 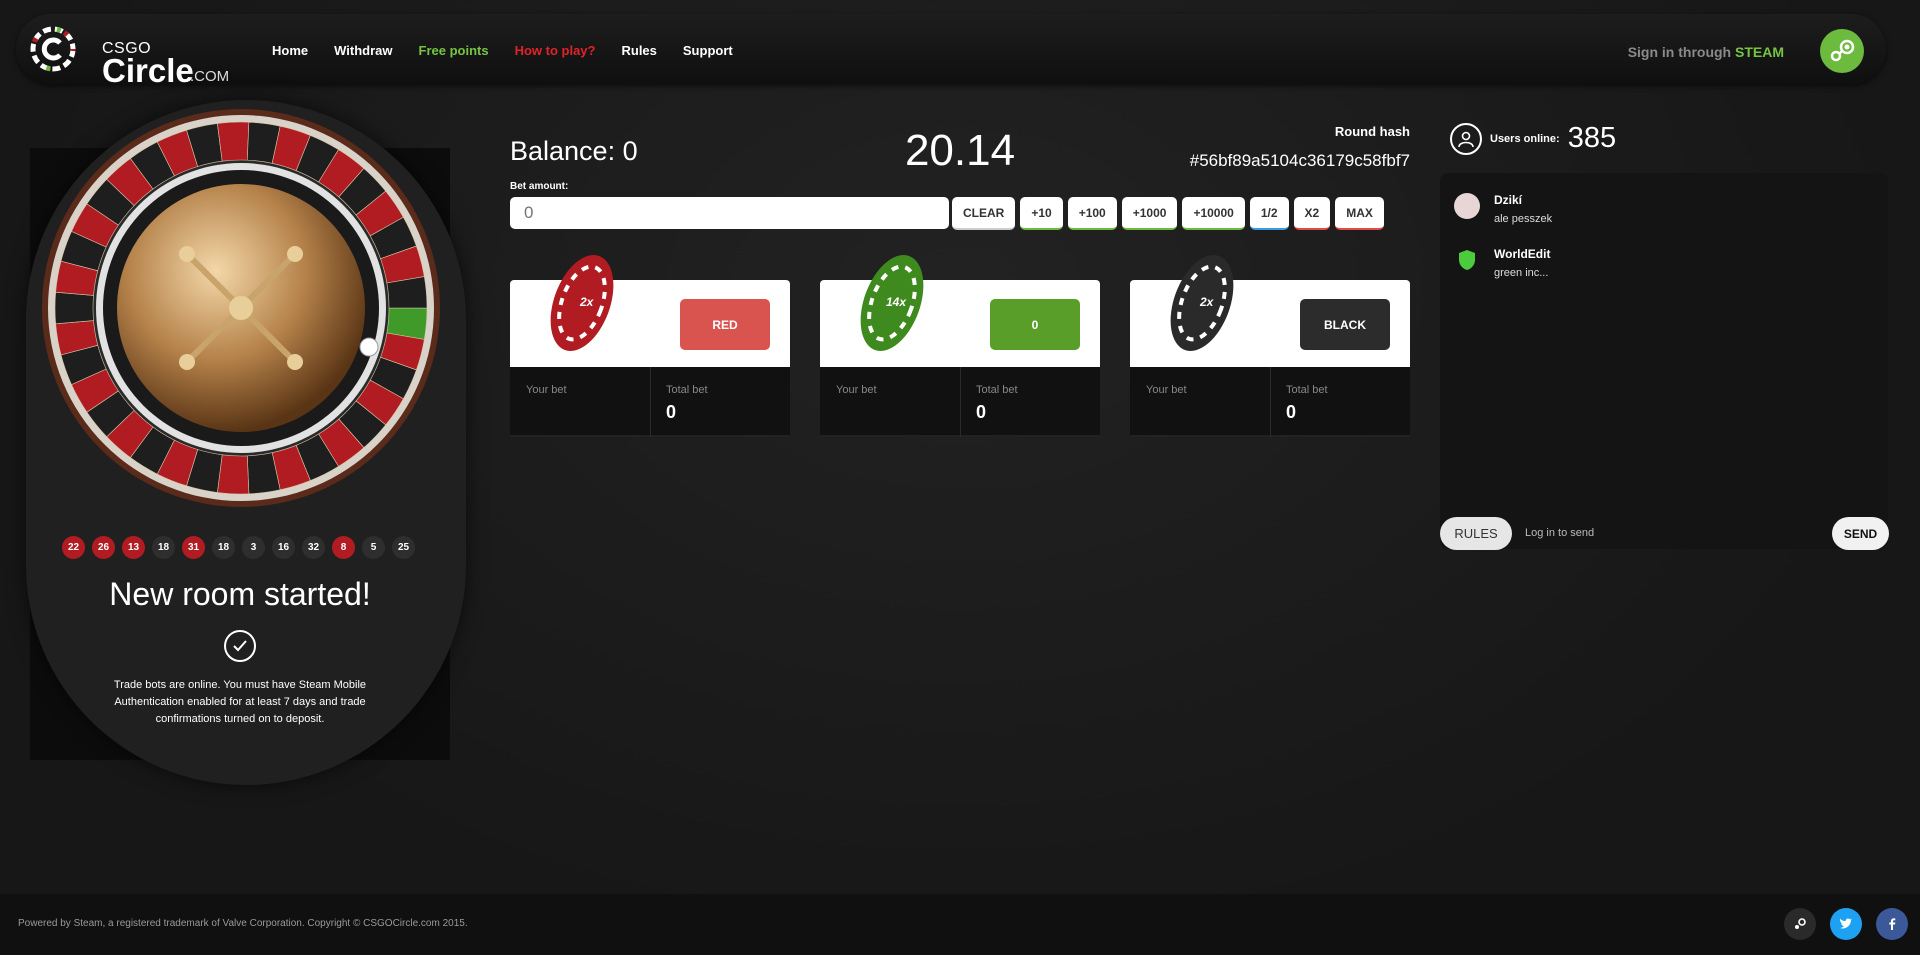 I want to click on chat-rules-button: RULES, so click(x=1476, y=533).